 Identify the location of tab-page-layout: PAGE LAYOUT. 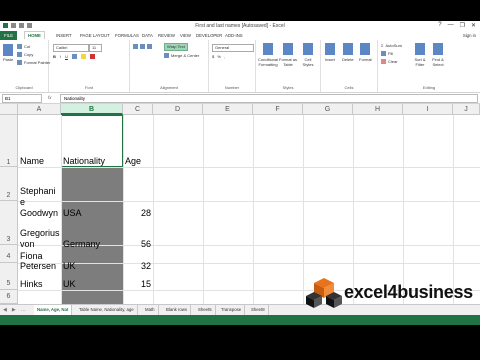
(95, 35).